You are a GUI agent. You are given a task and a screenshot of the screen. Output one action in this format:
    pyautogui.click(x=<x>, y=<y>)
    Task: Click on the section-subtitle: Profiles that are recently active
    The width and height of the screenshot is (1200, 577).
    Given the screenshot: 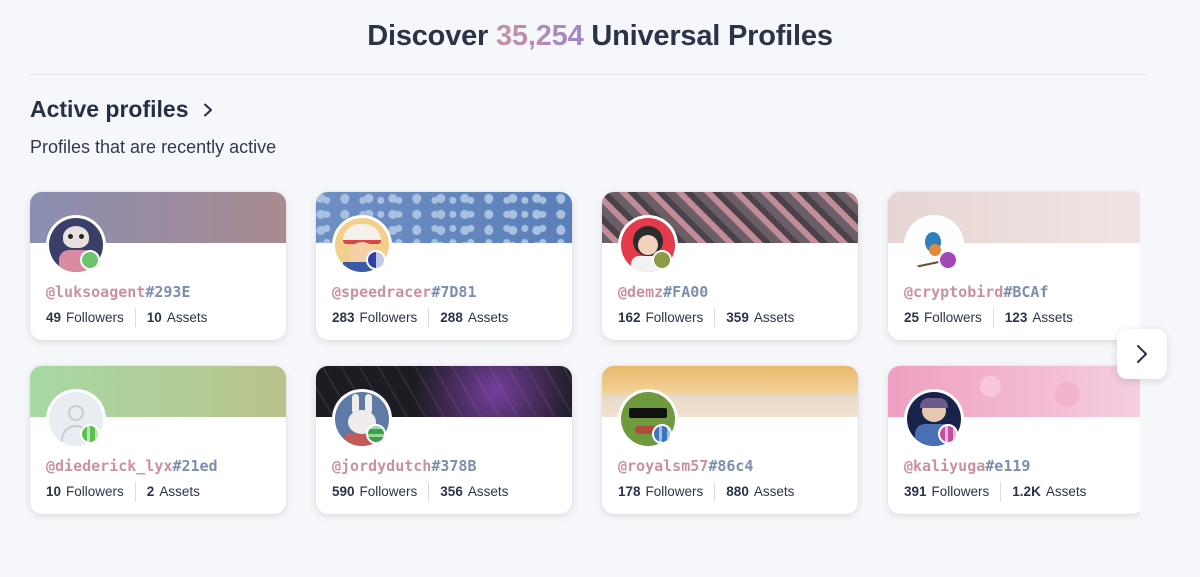 What is the action you would take?
    pyautogui.click(x=153, y=147)
    